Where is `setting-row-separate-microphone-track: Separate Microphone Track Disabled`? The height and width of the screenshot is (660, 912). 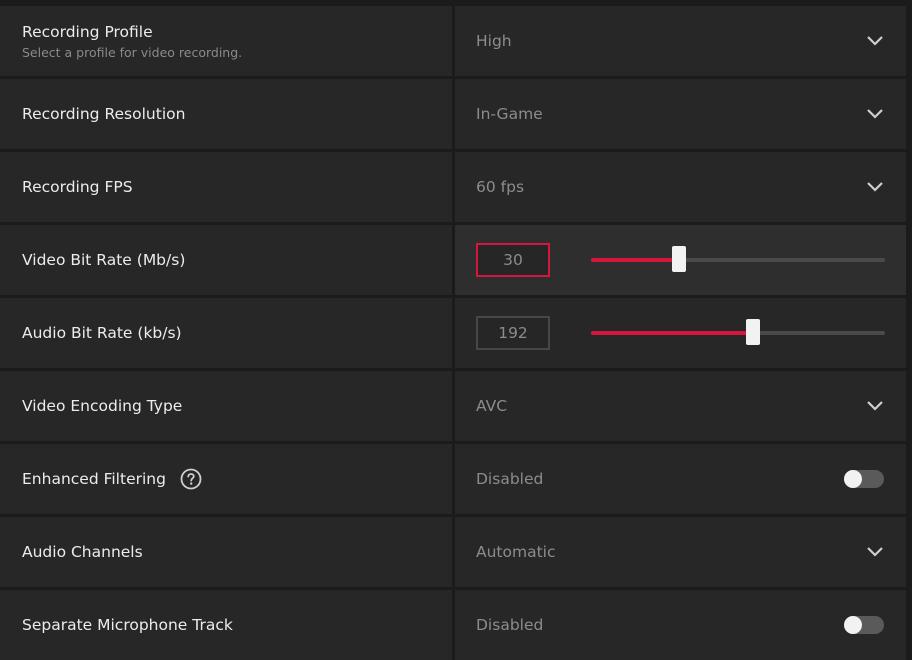
setting-row-separate-microphone-track: Separate Microphone Track Disabled is located at coordinates (453, 625).